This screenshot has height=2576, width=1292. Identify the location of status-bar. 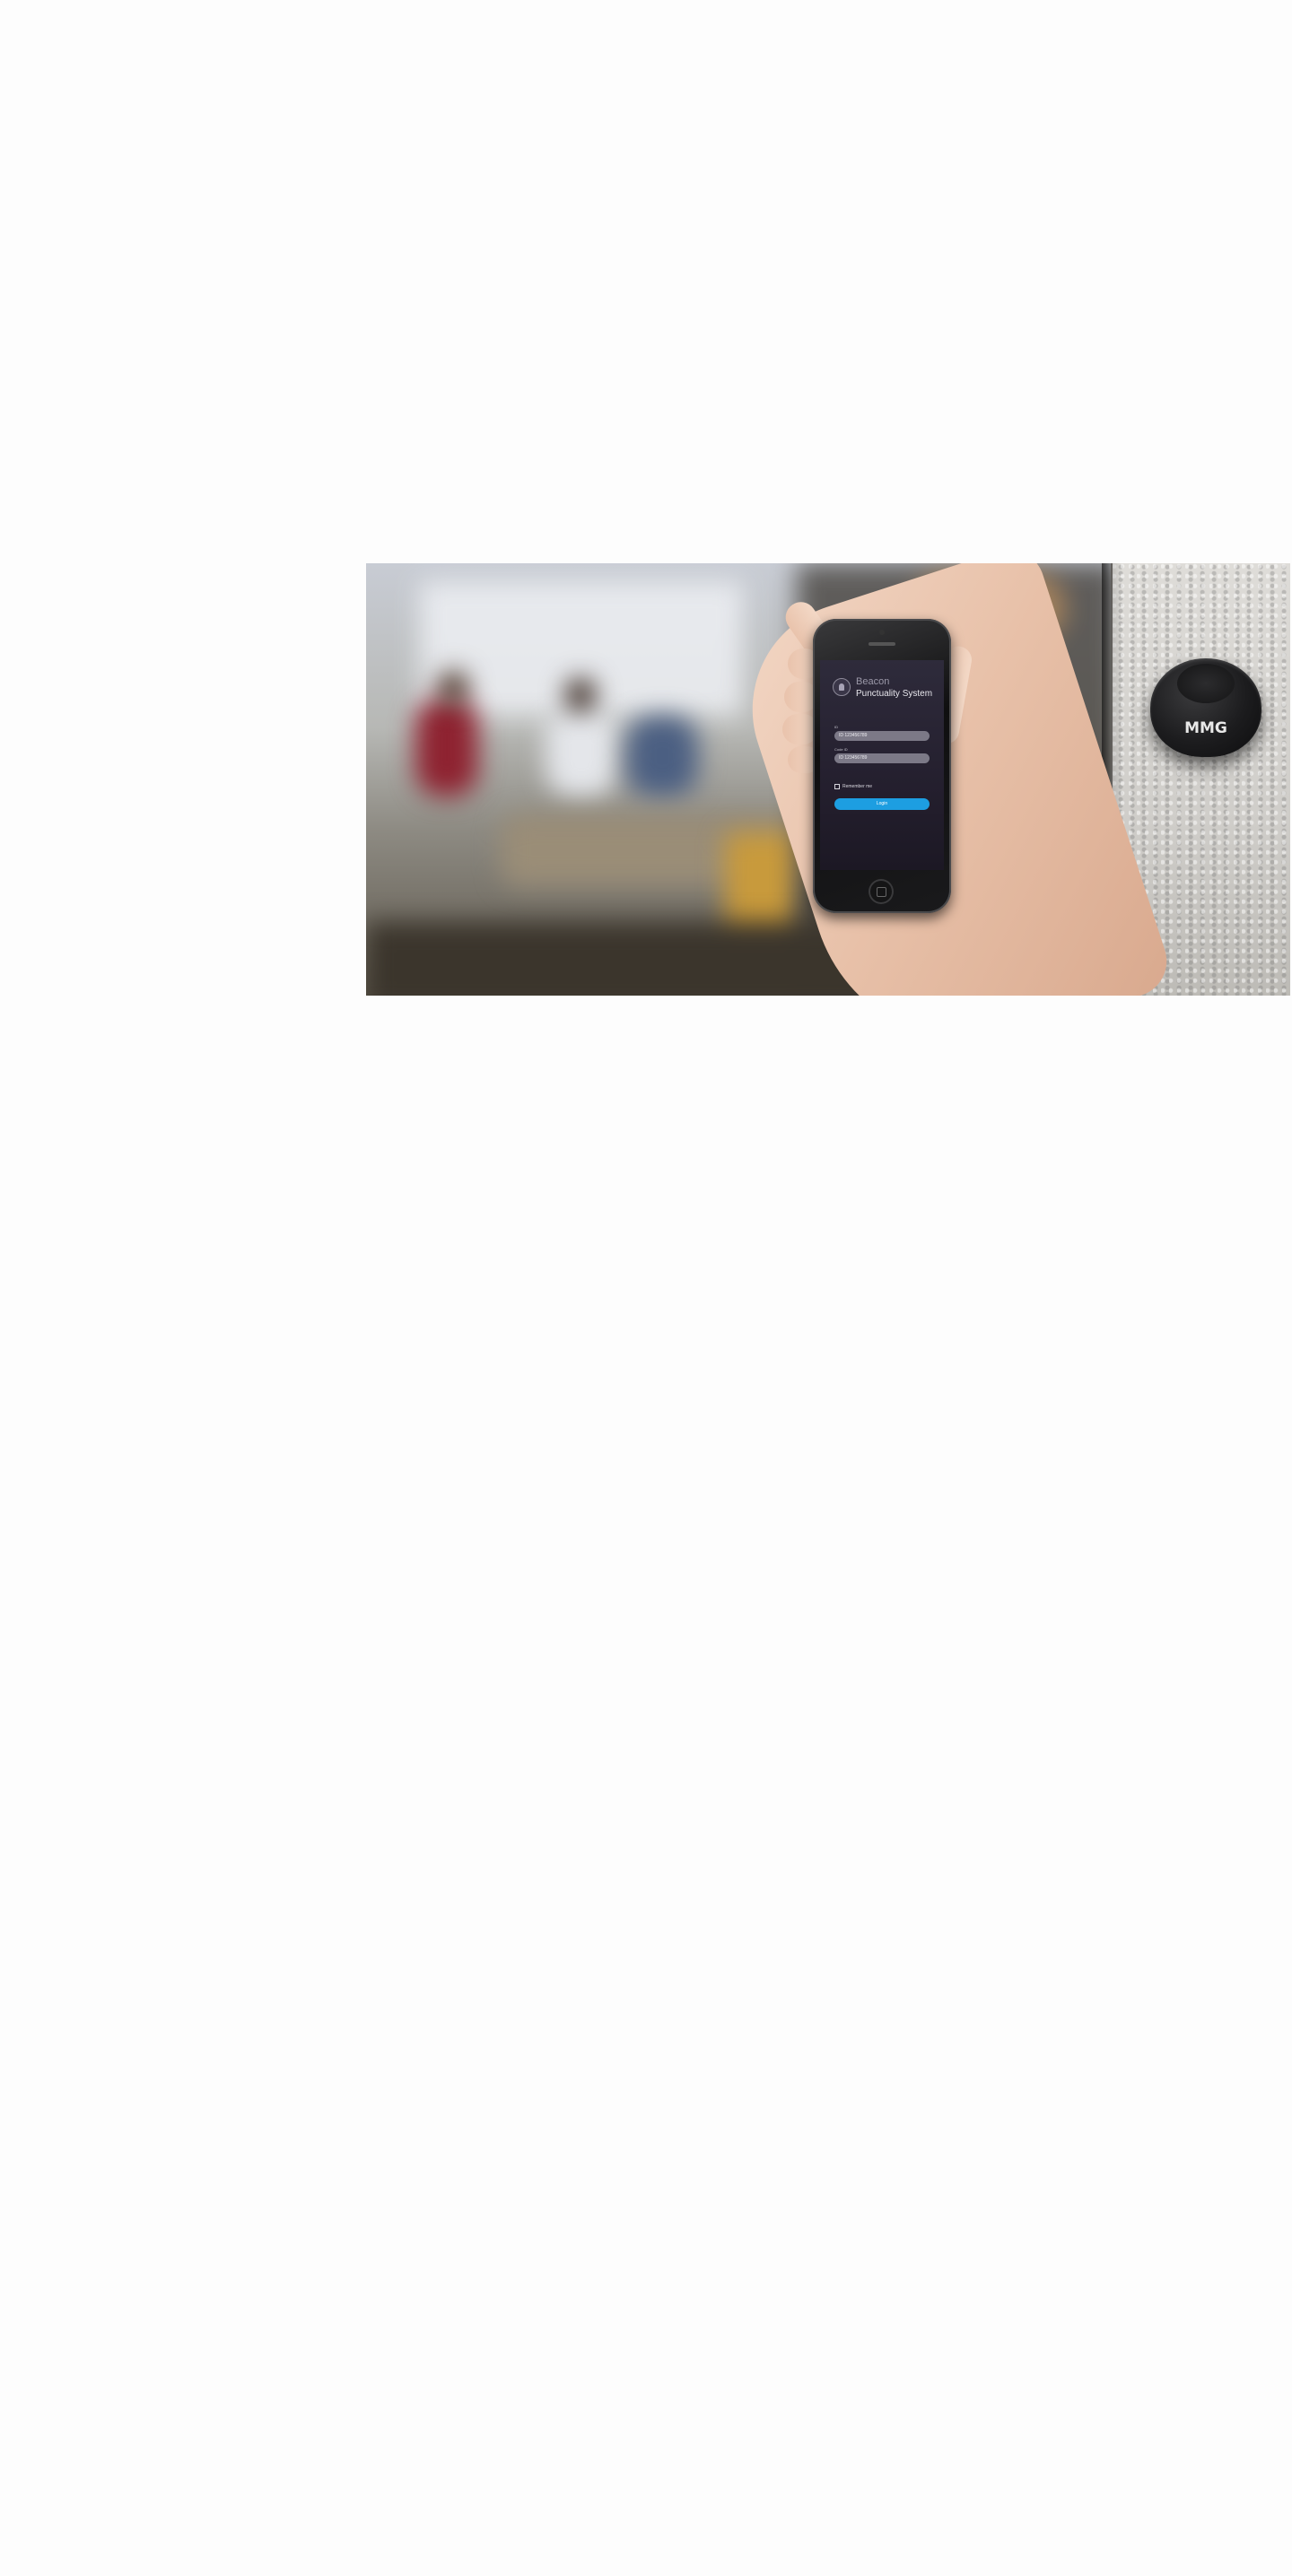
(882, 663).